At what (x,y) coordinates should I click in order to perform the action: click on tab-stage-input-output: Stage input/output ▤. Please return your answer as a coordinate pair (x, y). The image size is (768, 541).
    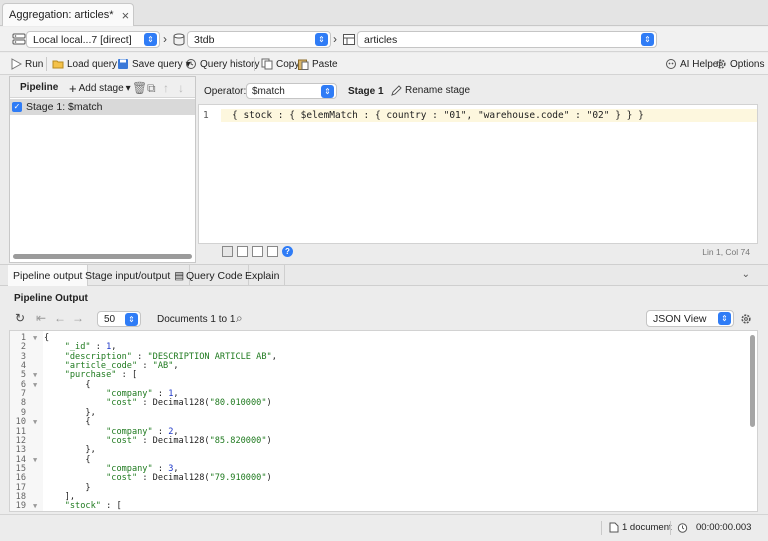
    Looking at the image, I should click on (135, 275).